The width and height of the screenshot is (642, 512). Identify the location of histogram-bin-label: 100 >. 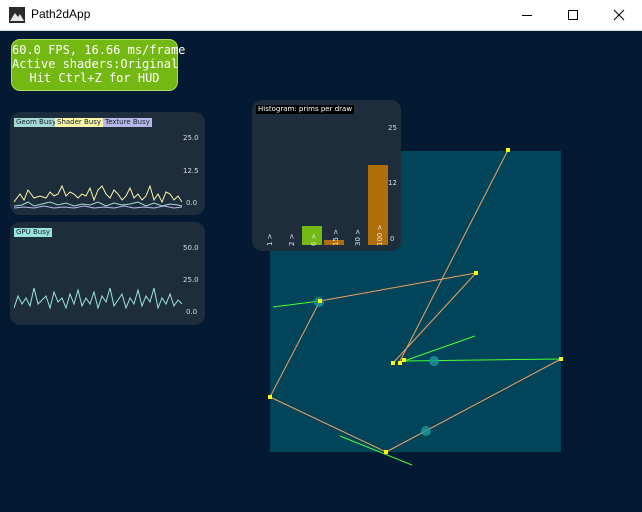
(380, 235).